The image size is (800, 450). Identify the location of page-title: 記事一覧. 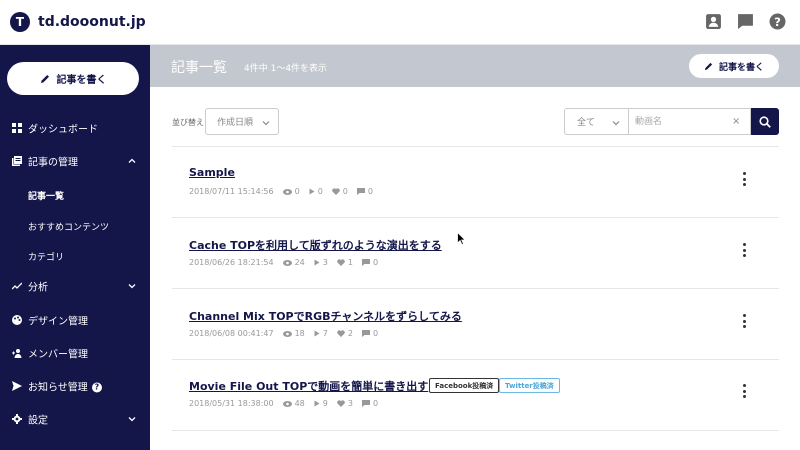
(199, 68).